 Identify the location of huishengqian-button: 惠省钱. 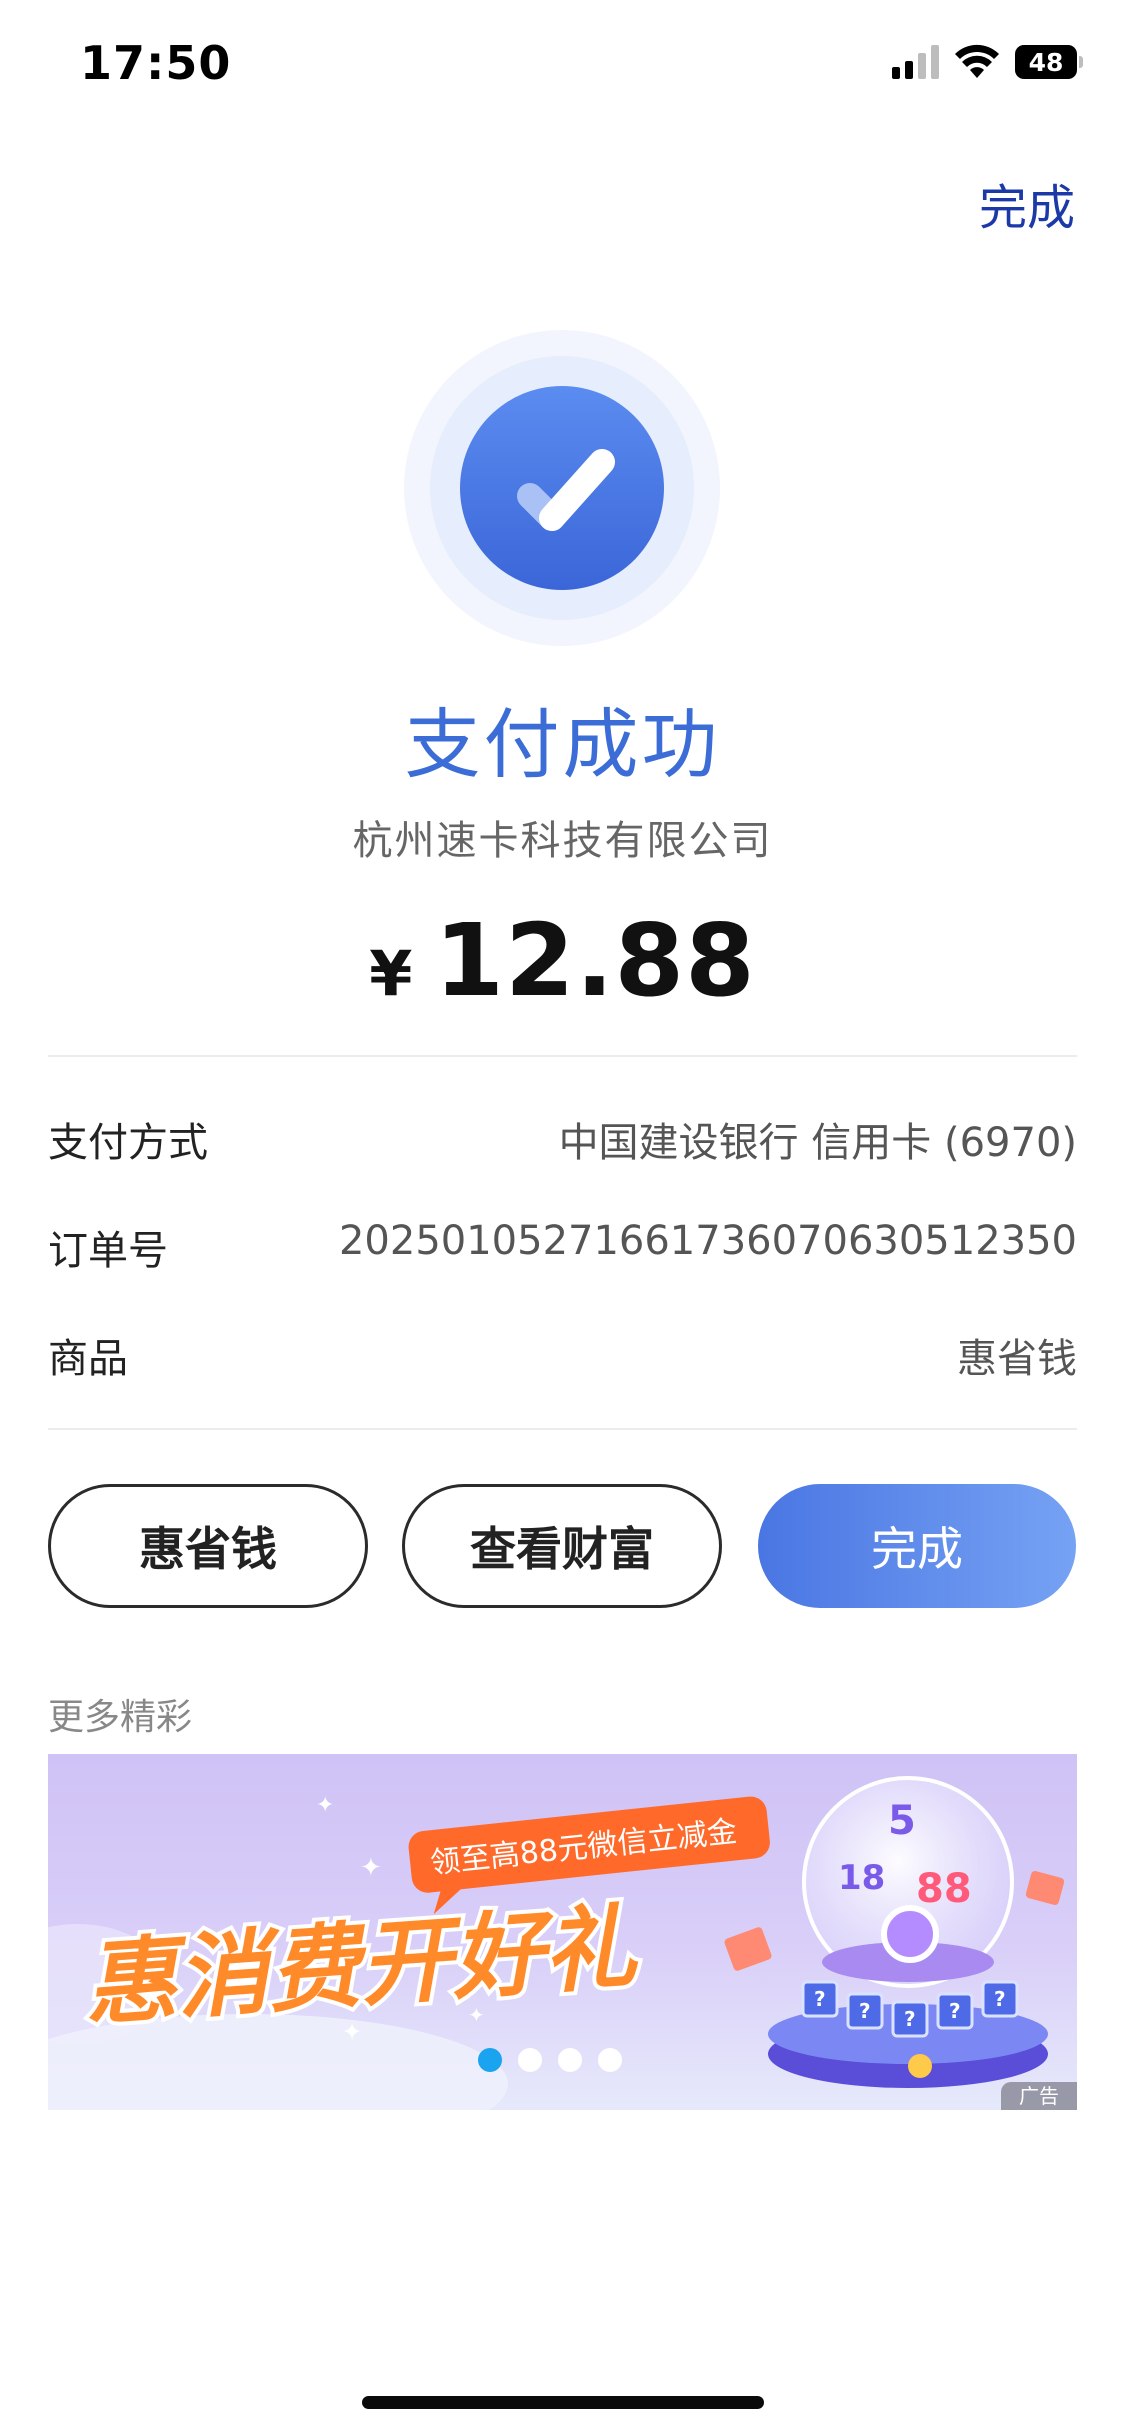
(208, 1546).